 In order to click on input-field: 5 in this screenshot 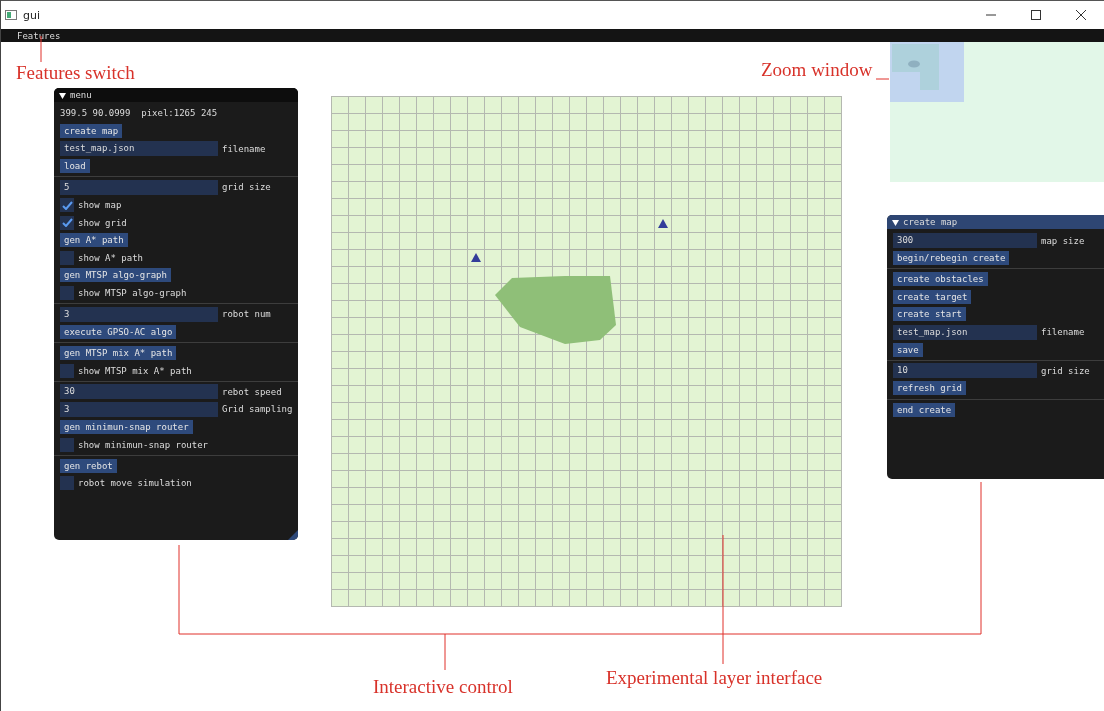, I will do `click(139, 187)`.